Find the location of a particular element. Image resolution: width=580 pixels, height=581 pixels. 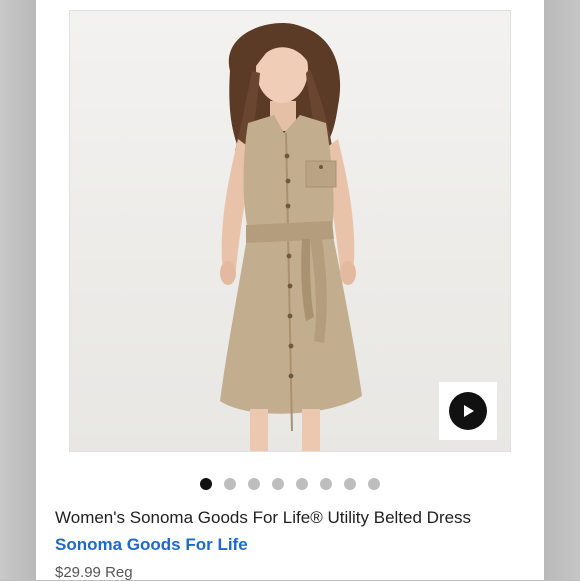

image-pagination is located at coordinates (290, 485).